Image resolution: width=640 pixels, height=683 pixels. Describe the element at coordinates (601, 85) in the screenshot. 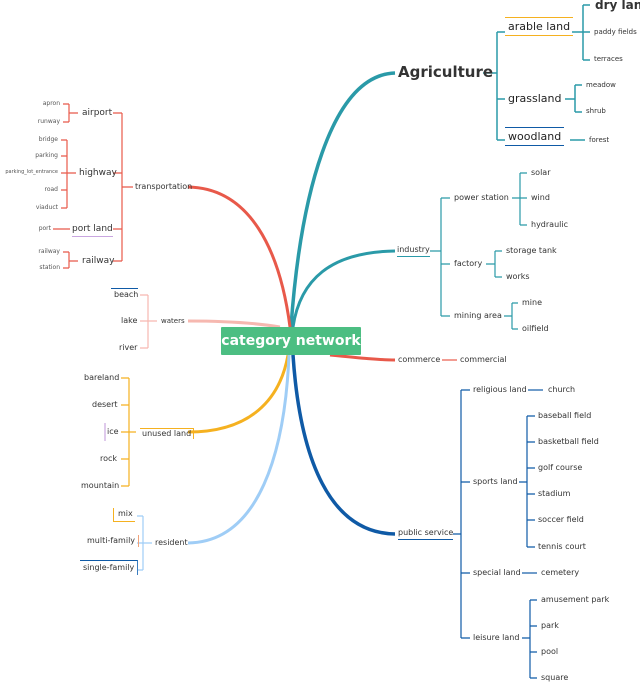

I see `node-meadow: meadow` at that location.